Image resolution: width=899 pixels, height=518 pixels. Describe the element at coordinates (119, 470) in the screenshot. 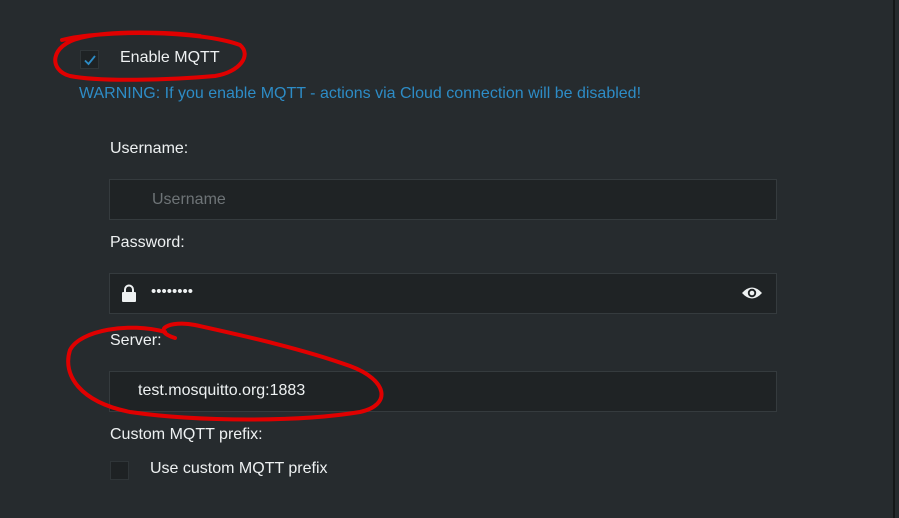

I see `use-custom-prefix-checkbox` at that location.